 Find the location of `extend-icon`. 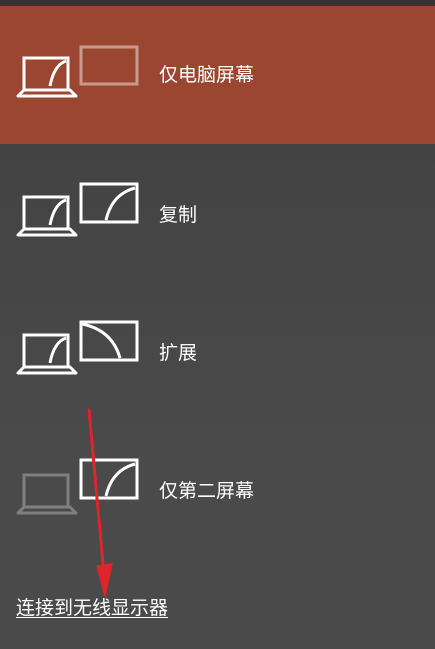

extend-icon is located at coordinates (77, 347).